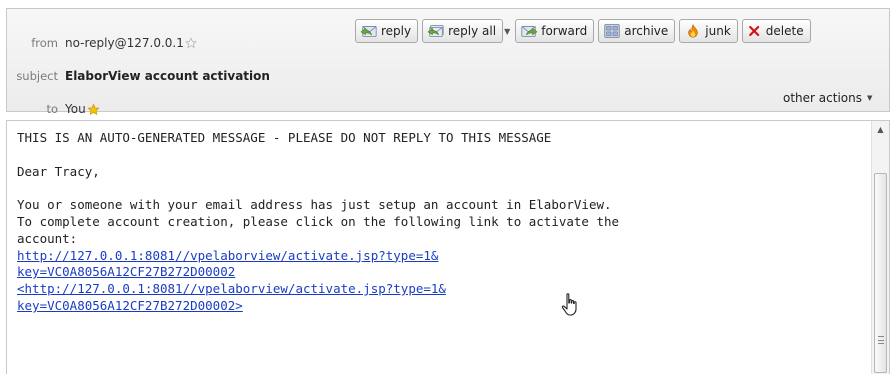 The image size is (896, 374). What do you see at coordinates (44, 43) in the screenshot?
I see `from-label: from` at bounding box center [44, 43].